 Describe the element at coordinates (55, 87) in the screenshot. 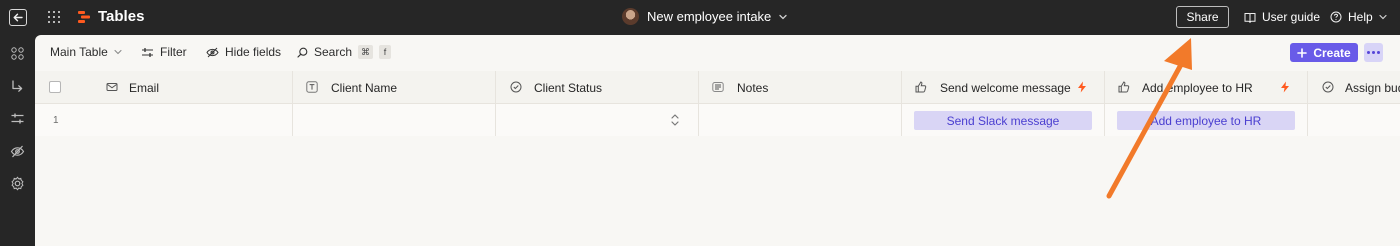

I see `select-all-checkbox` at that location.